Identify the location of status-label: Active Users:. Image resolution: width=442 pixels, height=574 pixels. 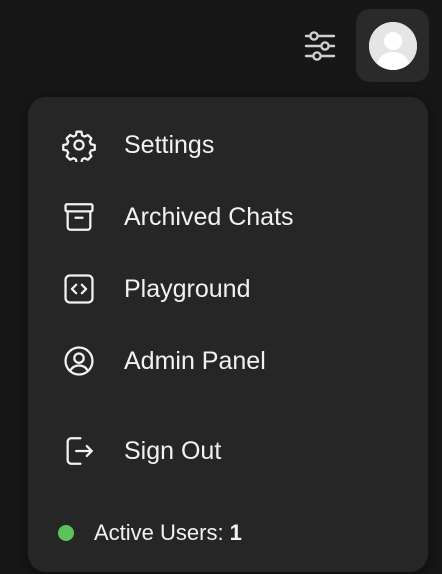
(159, 532).